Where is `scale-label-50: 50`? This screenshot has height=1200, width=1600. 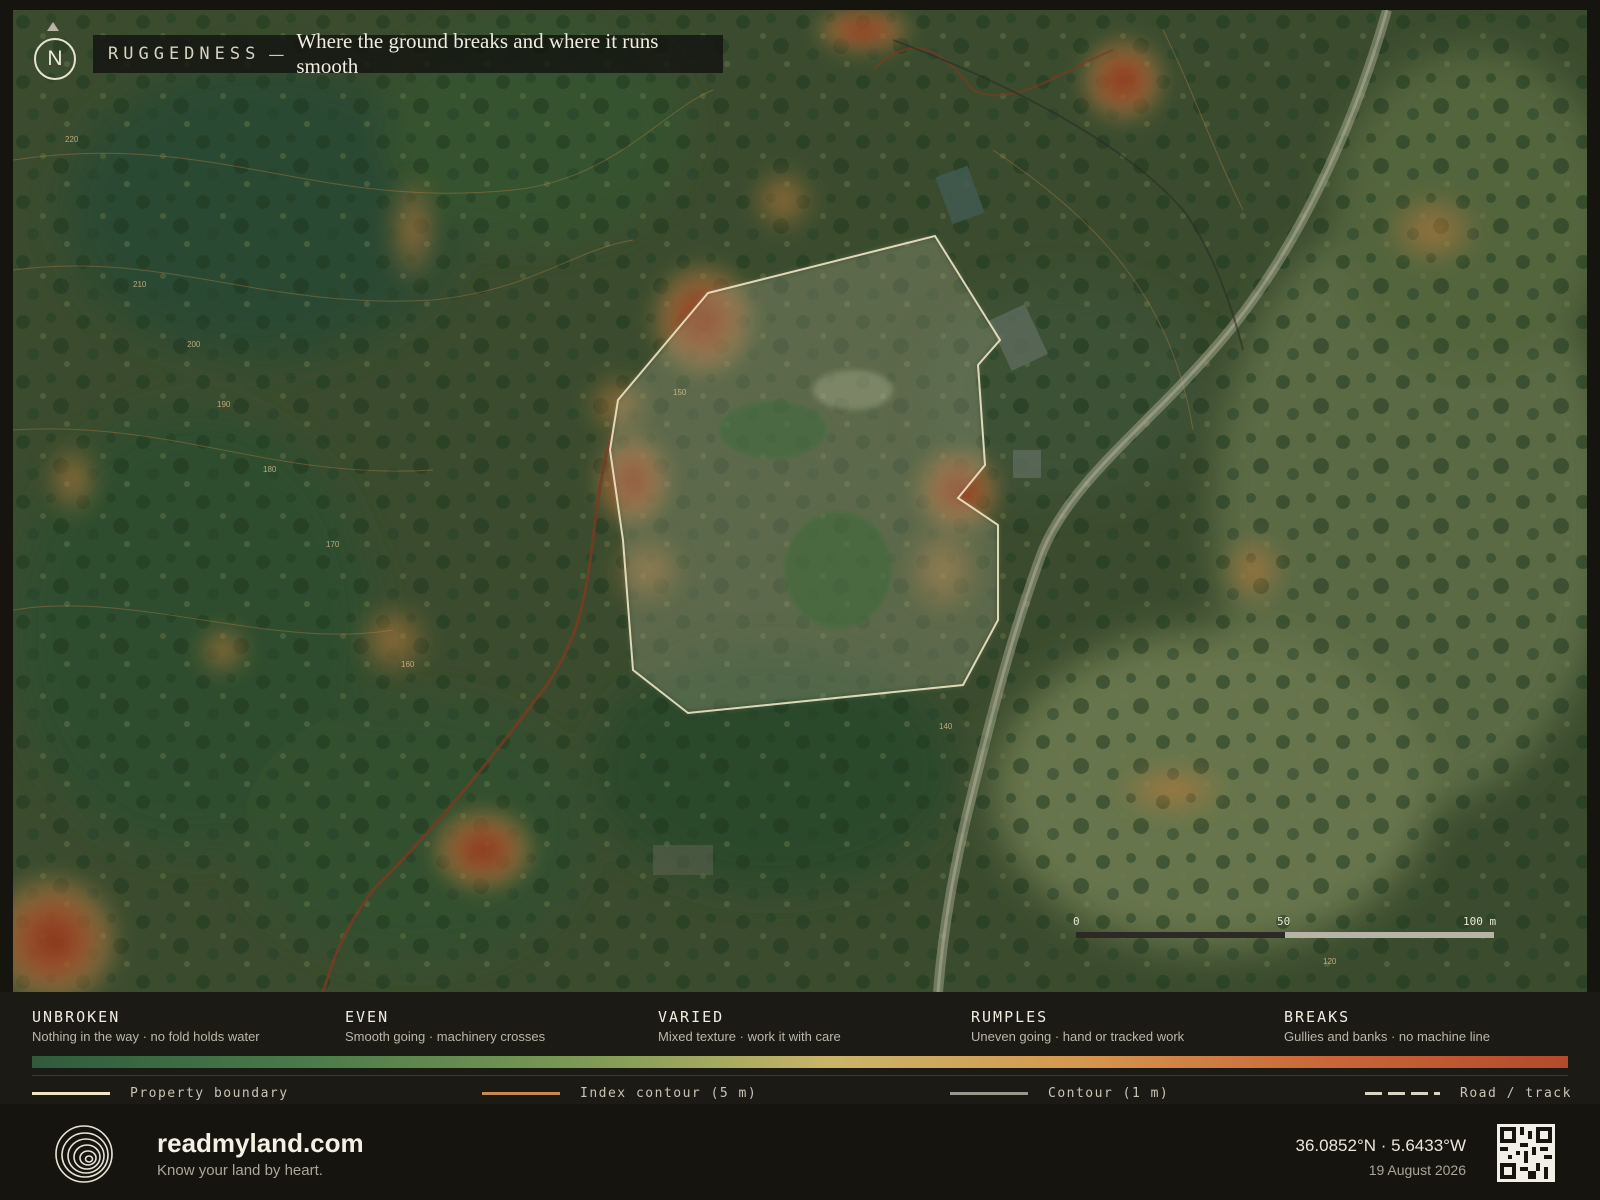 scale-label-50: 50 is located at coordinates (1284, 921).